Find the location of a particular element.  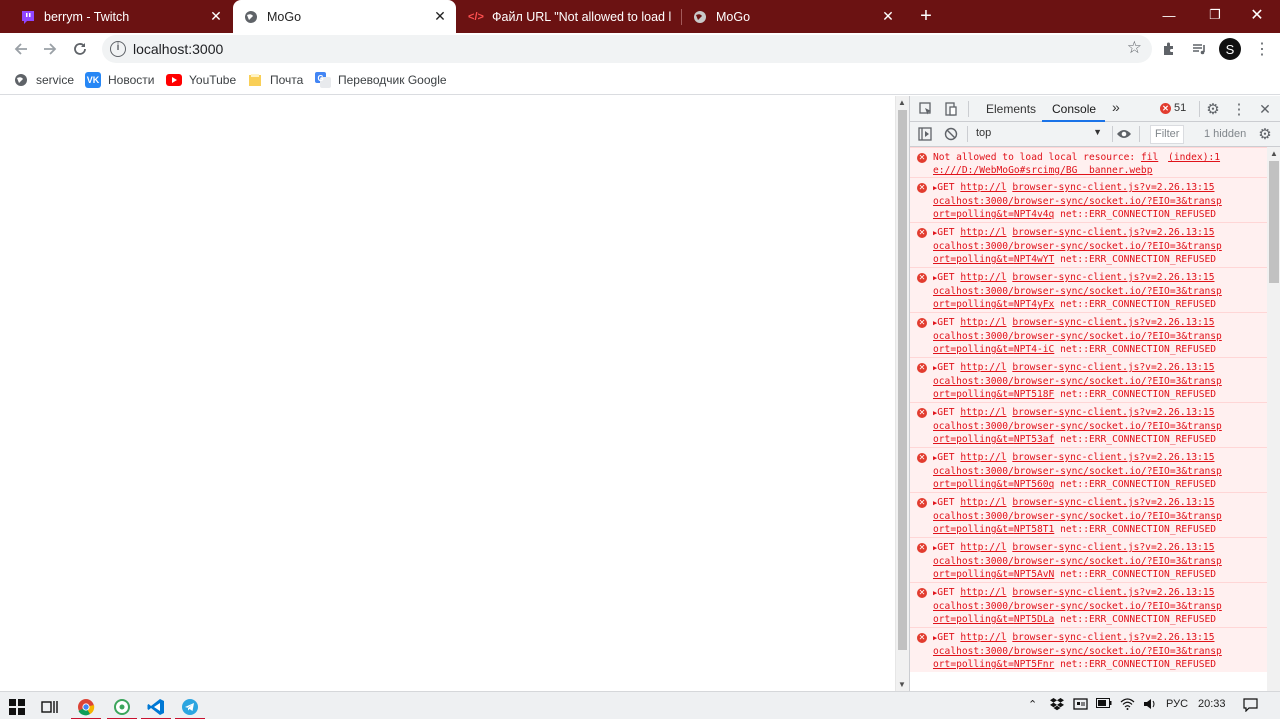

sidebar-toggle-icon is located at coordinates (925, 134).